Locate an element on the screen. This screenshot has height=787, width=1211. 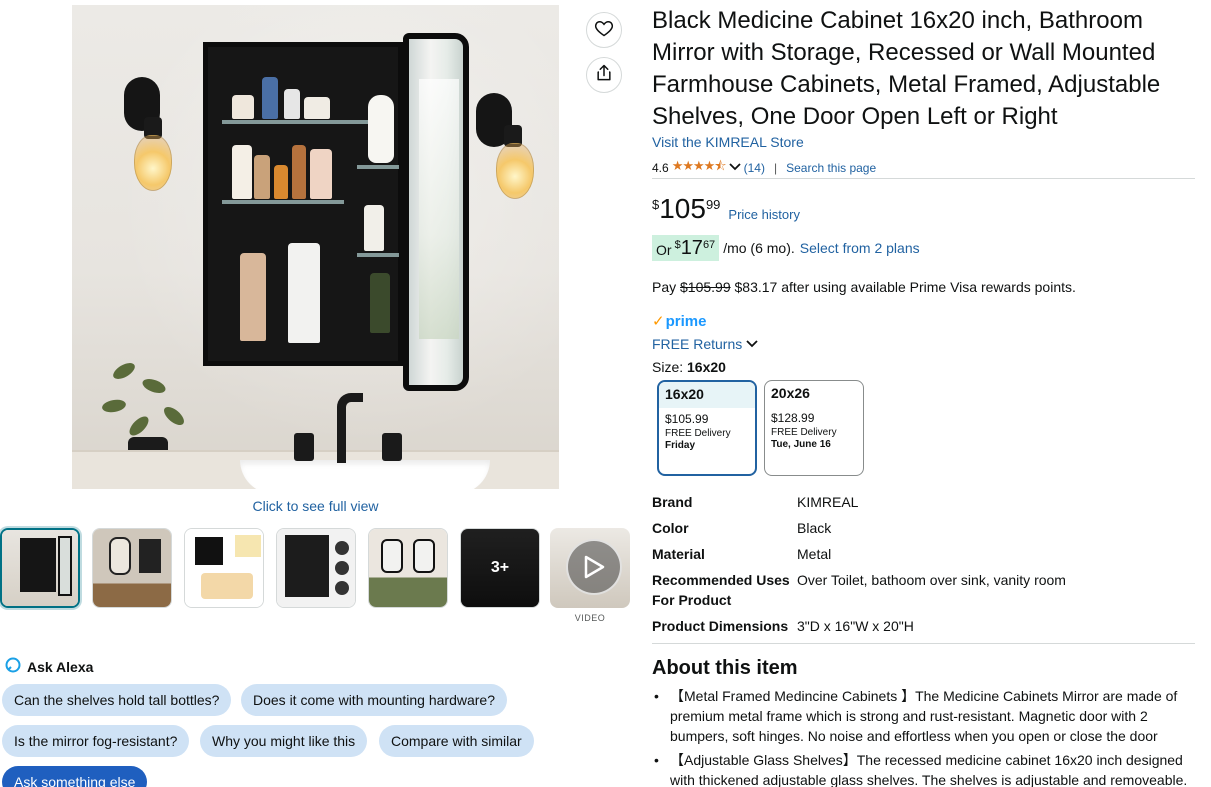
size-option-delivery: FREE Delivery Tue, June 16 is located at coordinates (814, 438).